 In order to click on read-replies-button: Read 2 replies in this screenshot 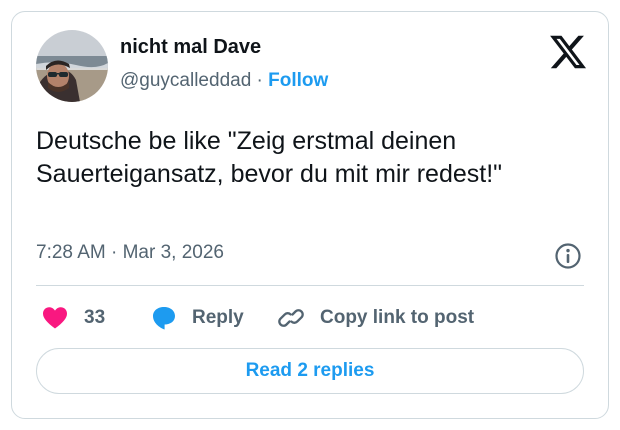, I will do `click(310, 371)`.